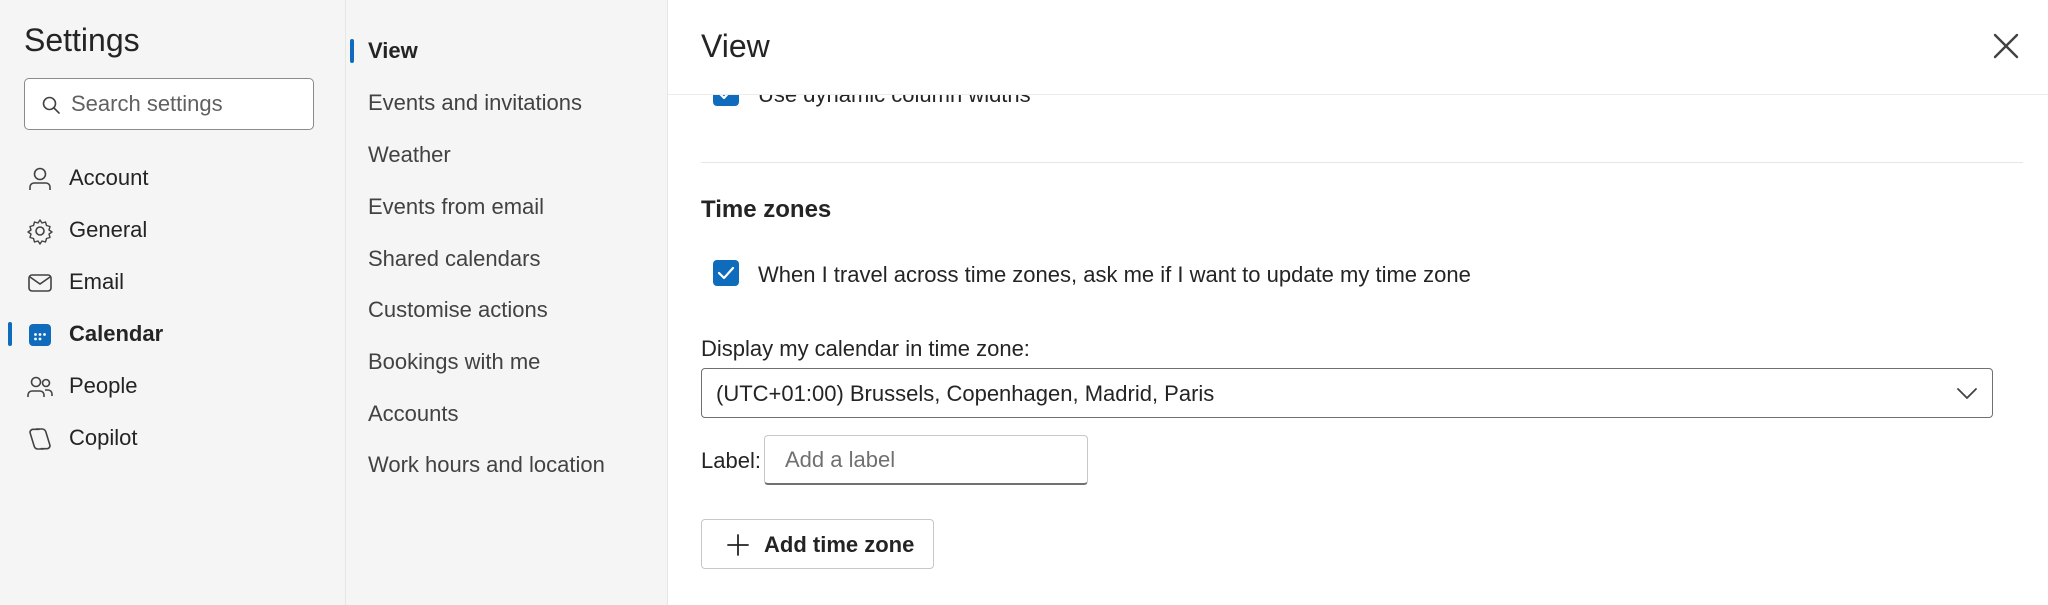  I want to click on person-icon, so click(40, 178).